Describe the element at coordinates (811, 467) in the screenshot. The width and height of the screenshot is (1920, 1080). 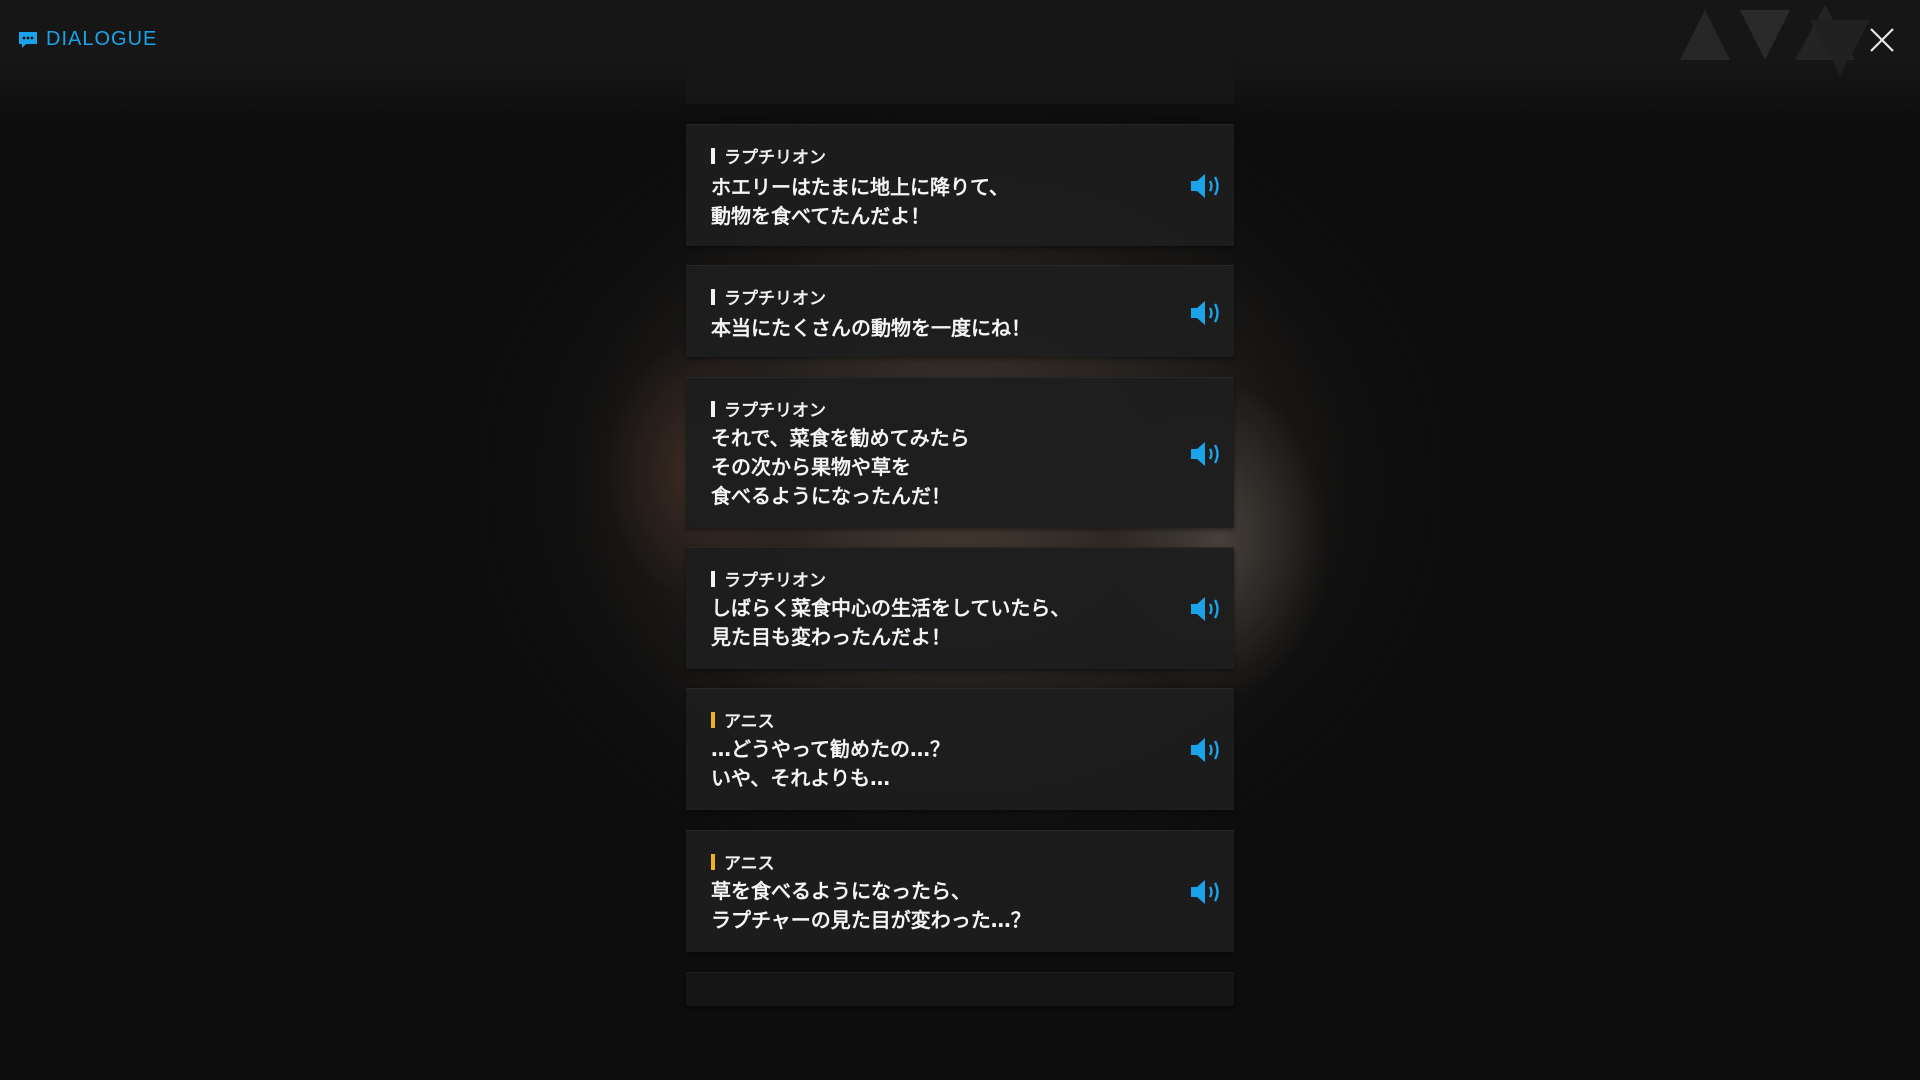
I see `dialogue-line: その次から果物や草を` at that location.